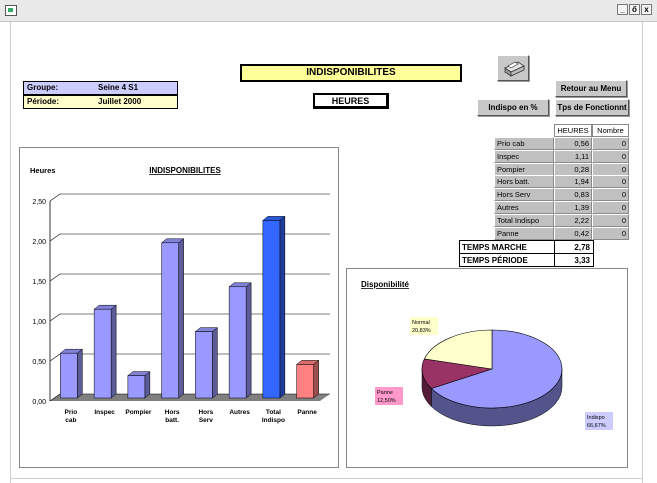  I want to click on minimize-button: _, so click(622, 9).